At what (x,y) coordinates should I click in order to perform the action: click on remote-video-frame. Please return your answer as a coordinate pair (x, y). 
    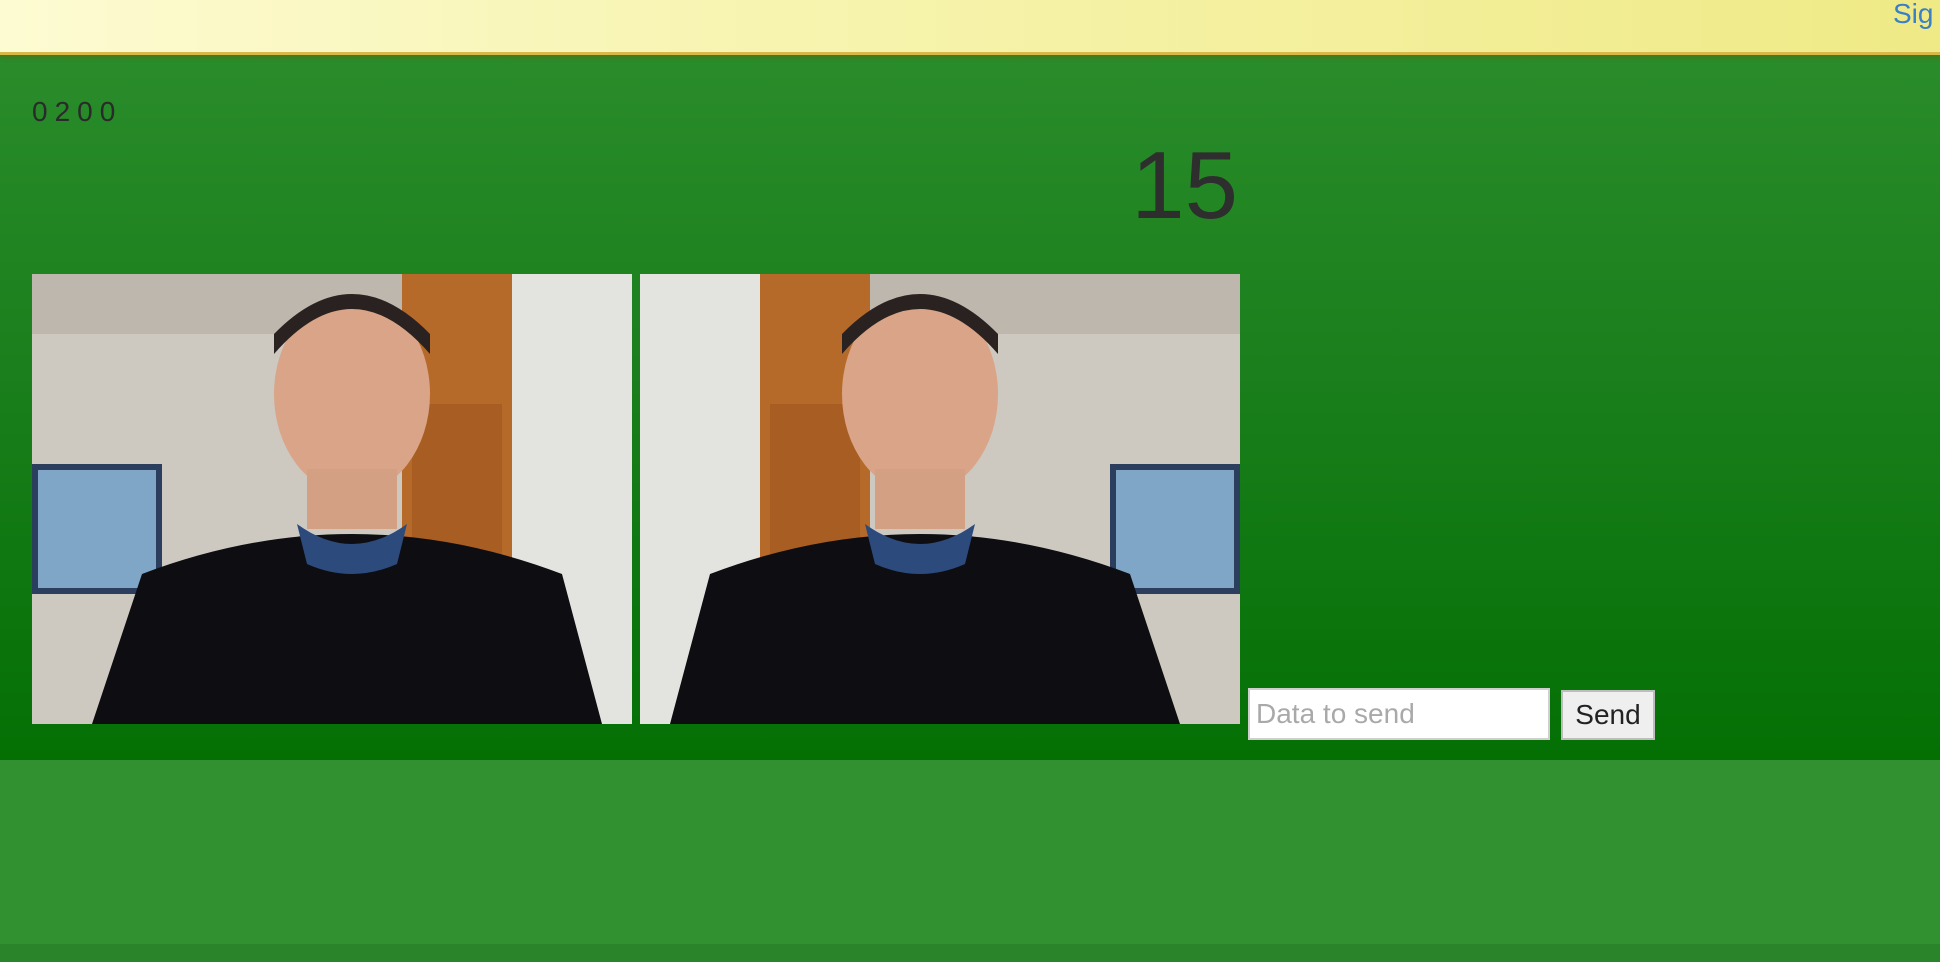
    Looking at the image, I should click on (940, 499).